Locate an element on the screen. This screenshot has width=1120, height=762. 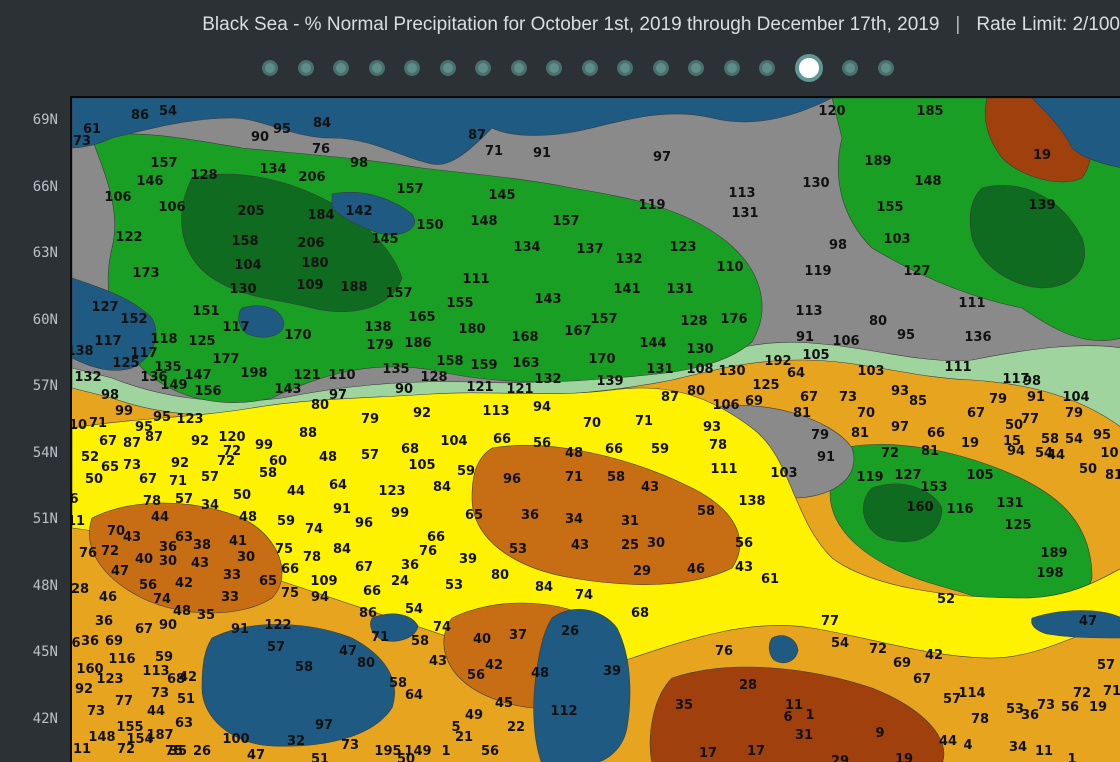
precip-value-label: 138 is located at coordinates (751, 501).